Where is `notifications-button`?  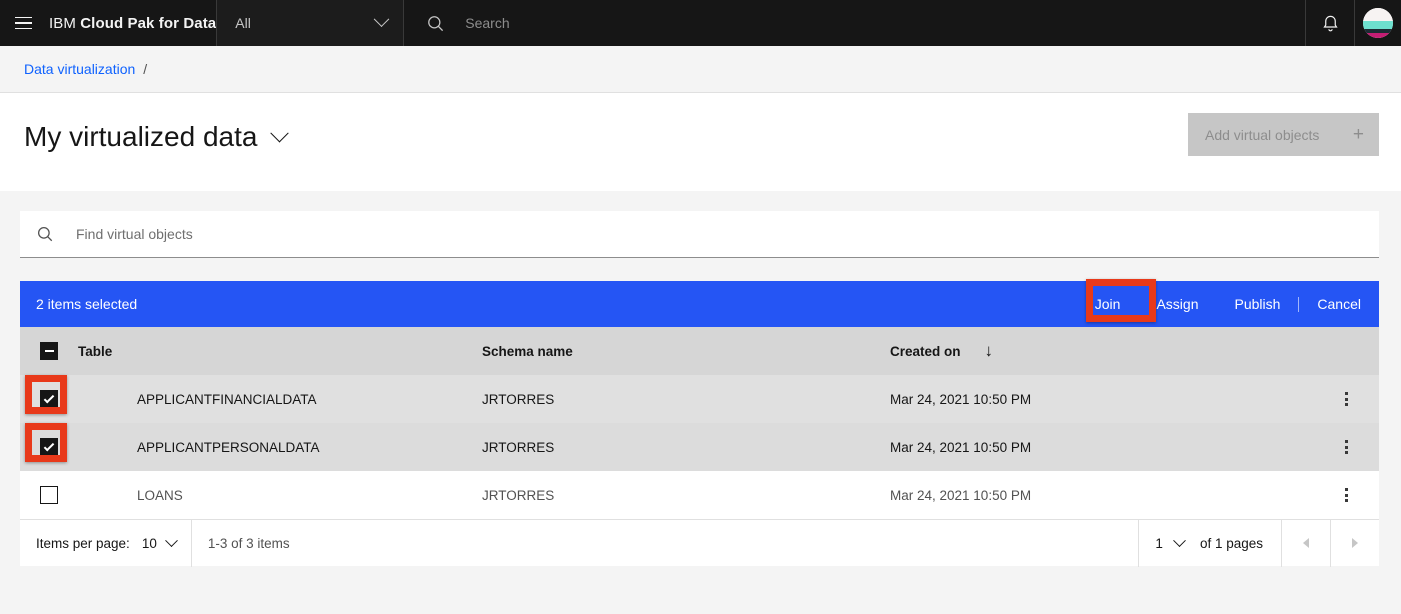
notifications-button is located at coordinates (1330, 23).